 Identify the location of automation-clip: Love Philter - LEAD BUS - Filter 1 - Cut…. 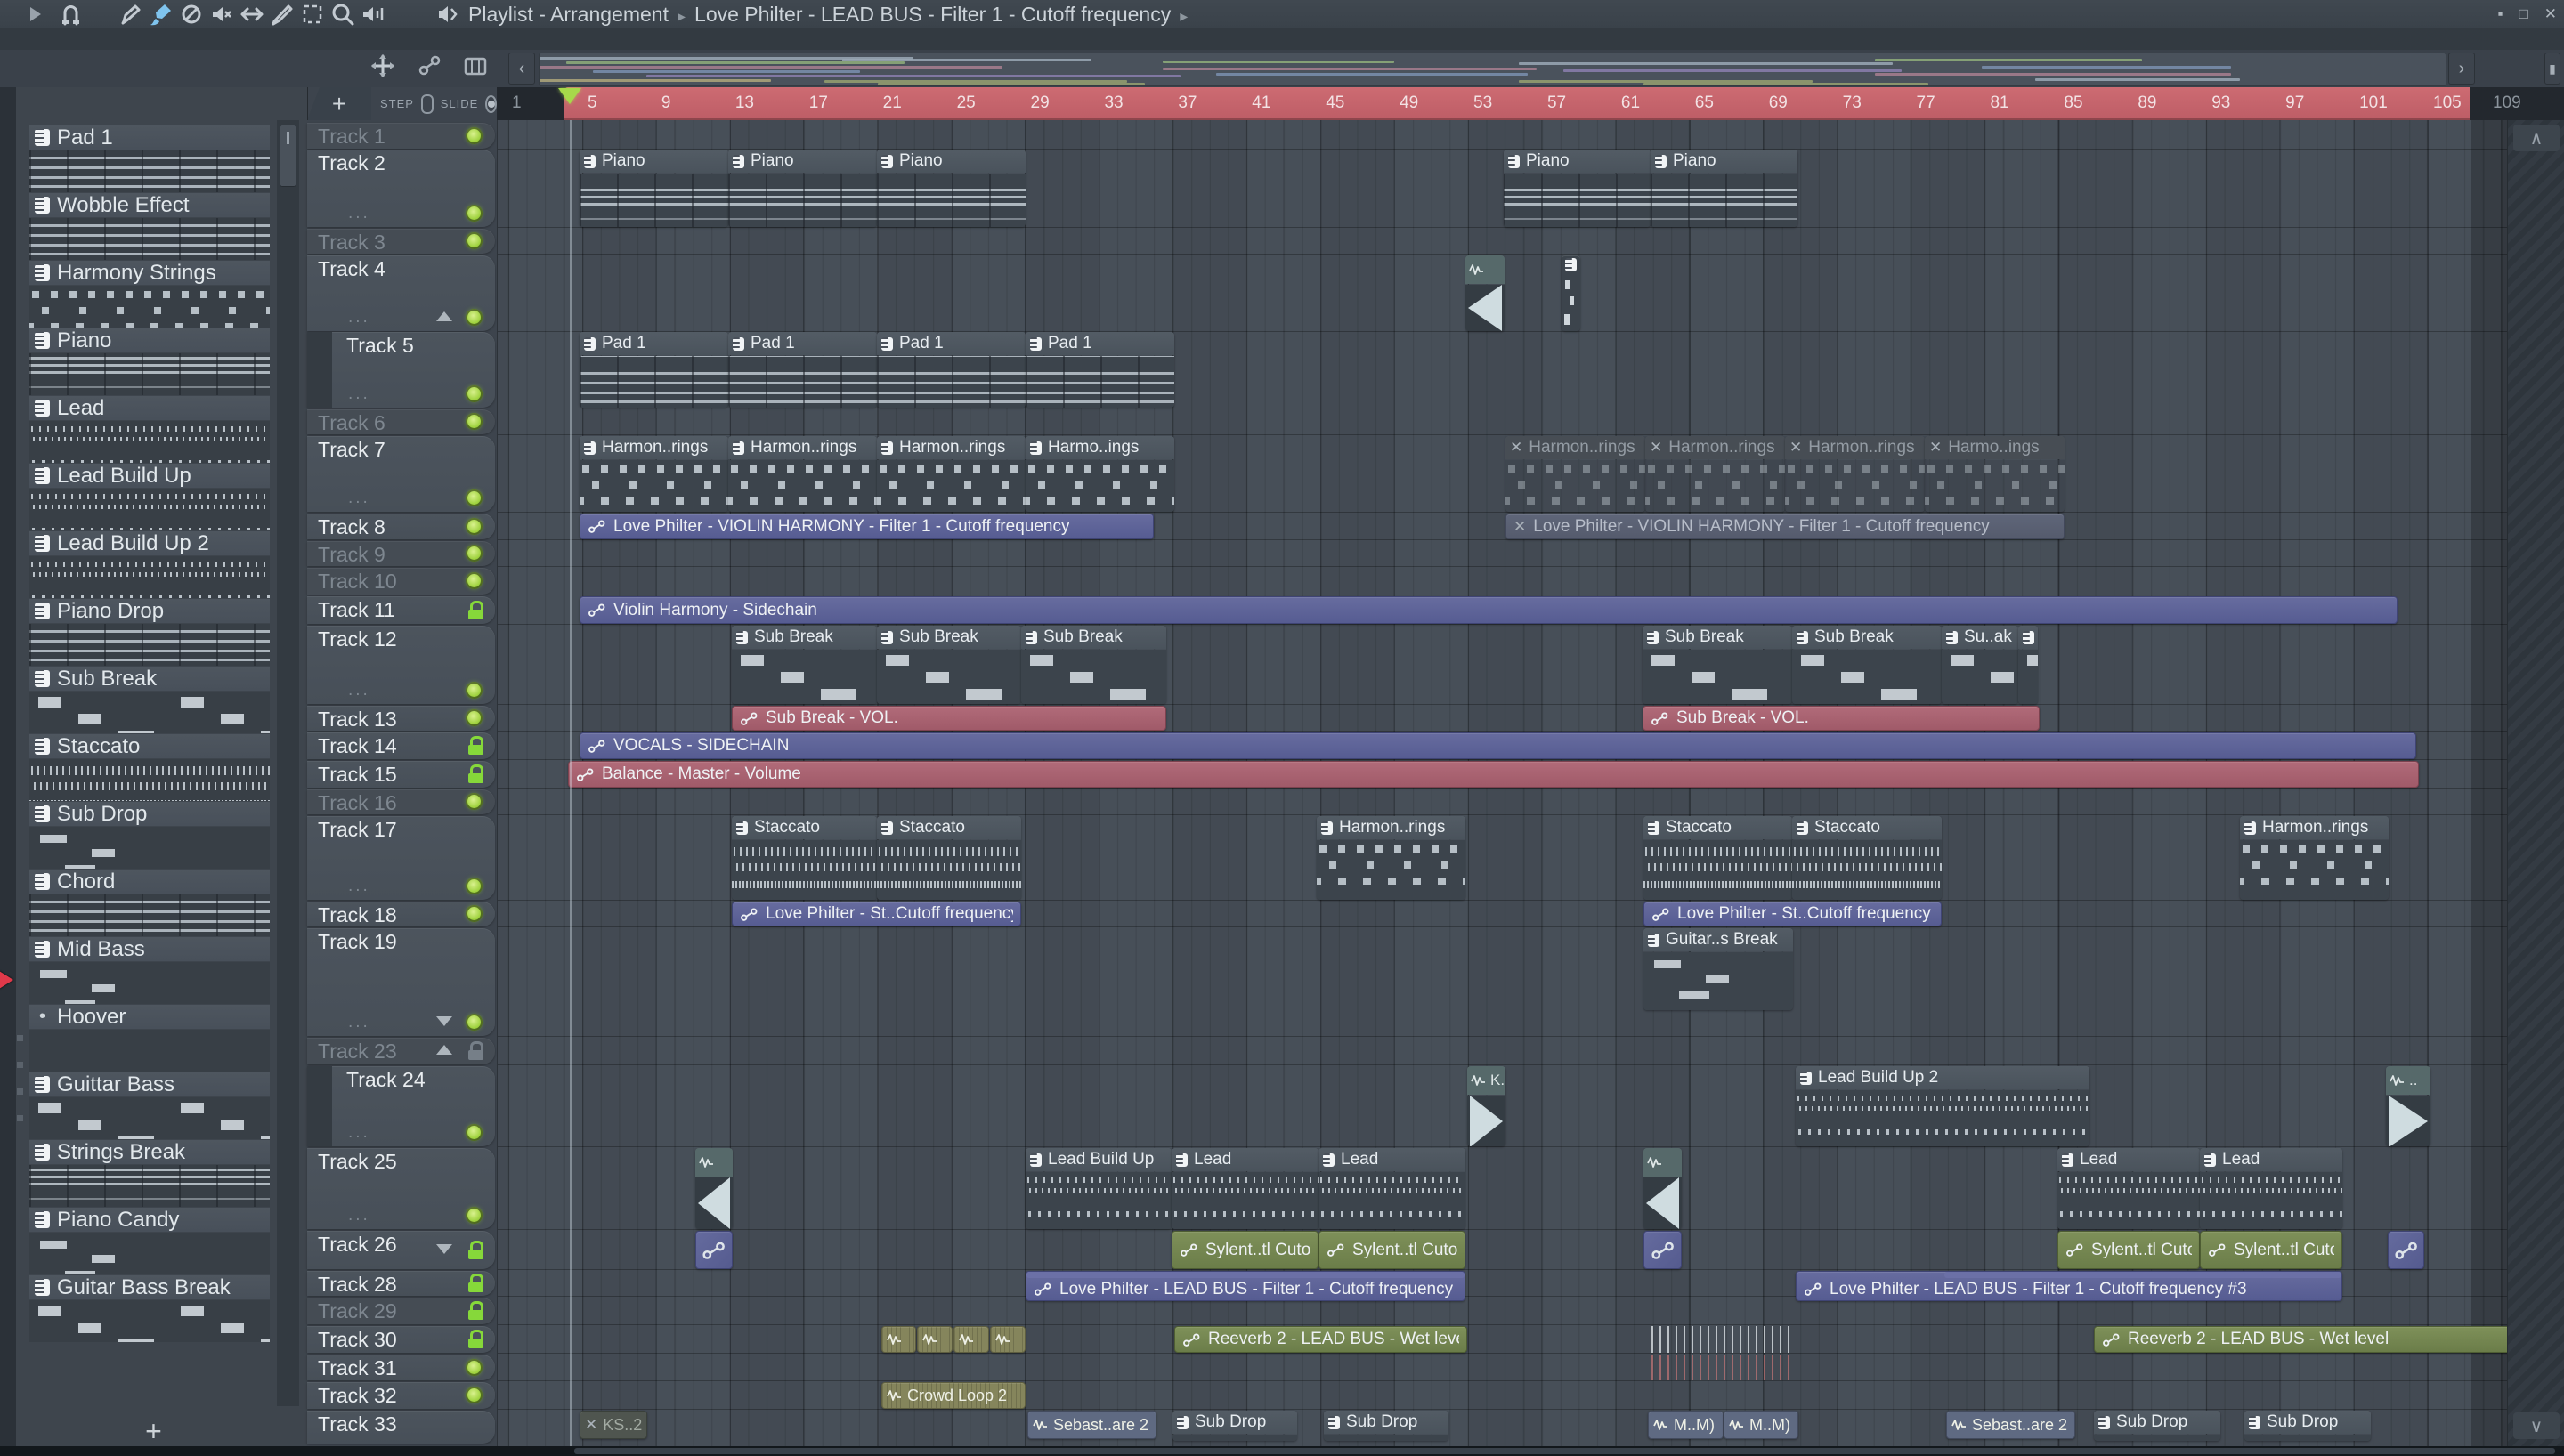
(1245, 1286).